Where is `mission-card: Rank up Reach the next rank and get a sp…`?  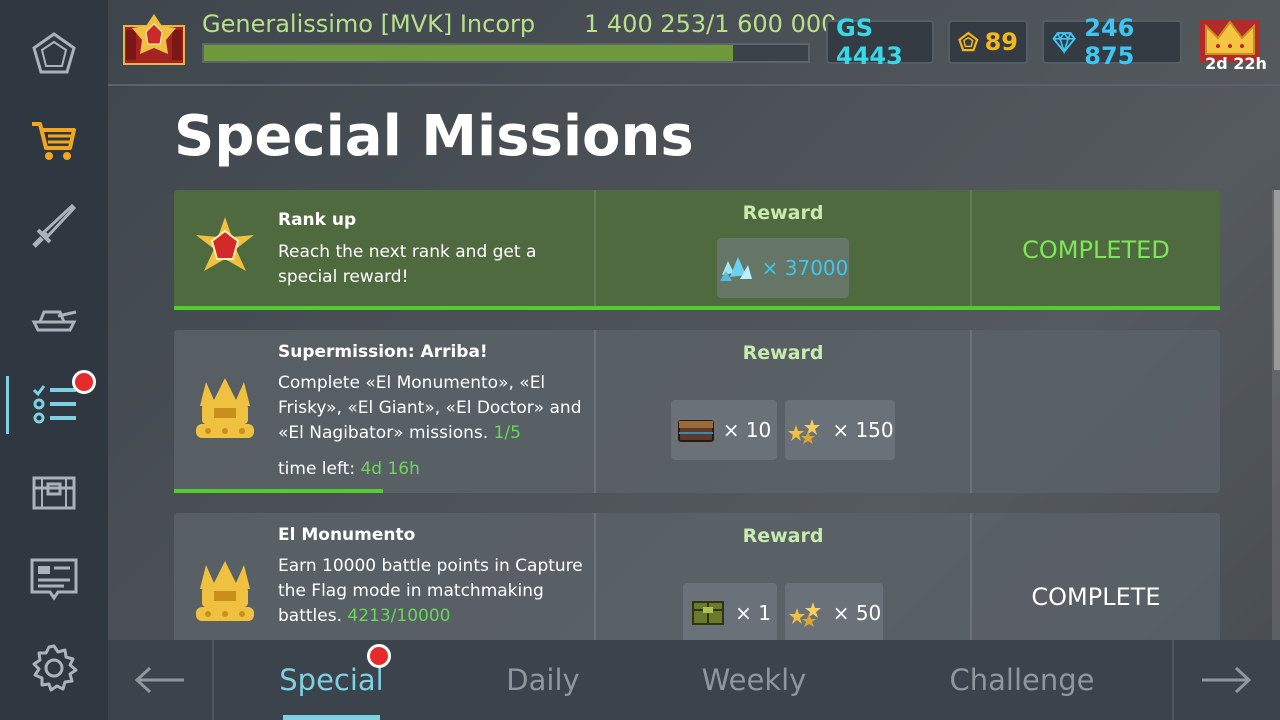
mission-card: Rank up Reach the next rank and get a sp… is located at coordinates (697, 250).